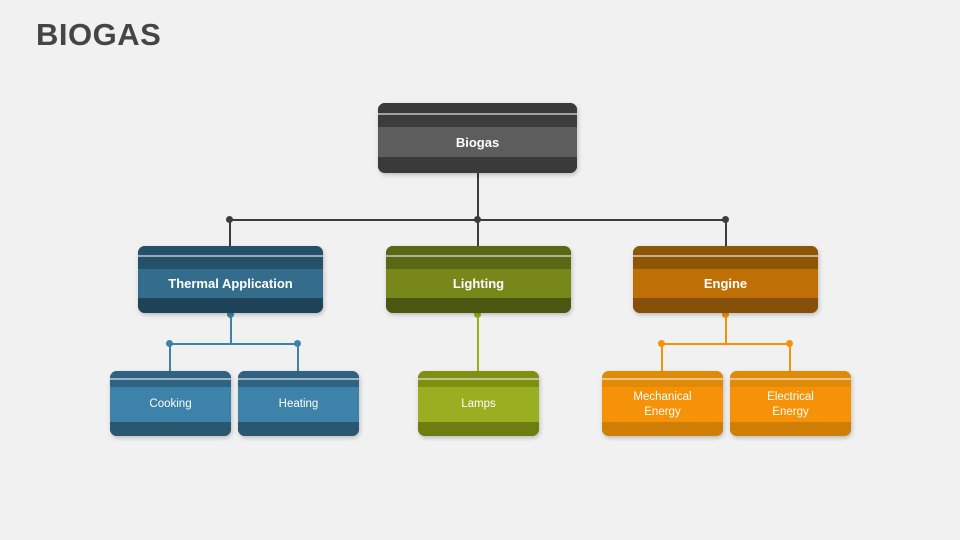 The height and width of the screenshot is (540, 960). What do you see at coordinates (725, 305) in the screenshot?
I see `node-engine-foot` at bounding box center [725, 305].